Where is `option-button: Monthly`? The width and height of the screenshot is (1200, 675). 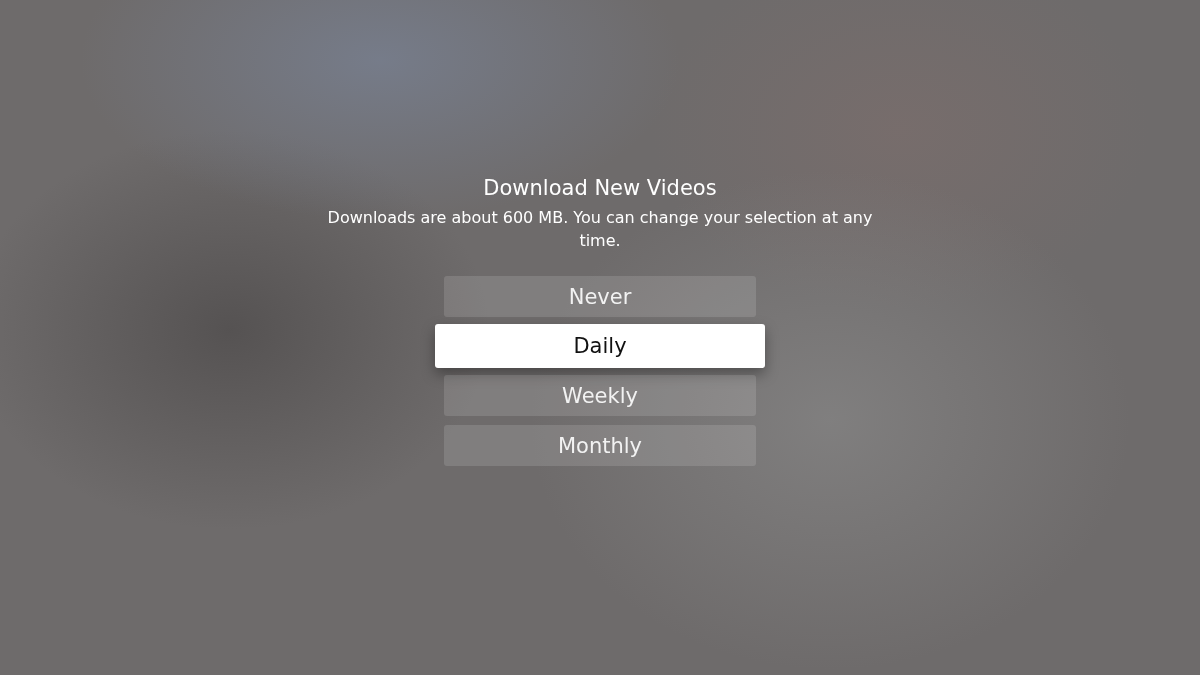 option-button: Monthly is located at coordinates (600, 445).